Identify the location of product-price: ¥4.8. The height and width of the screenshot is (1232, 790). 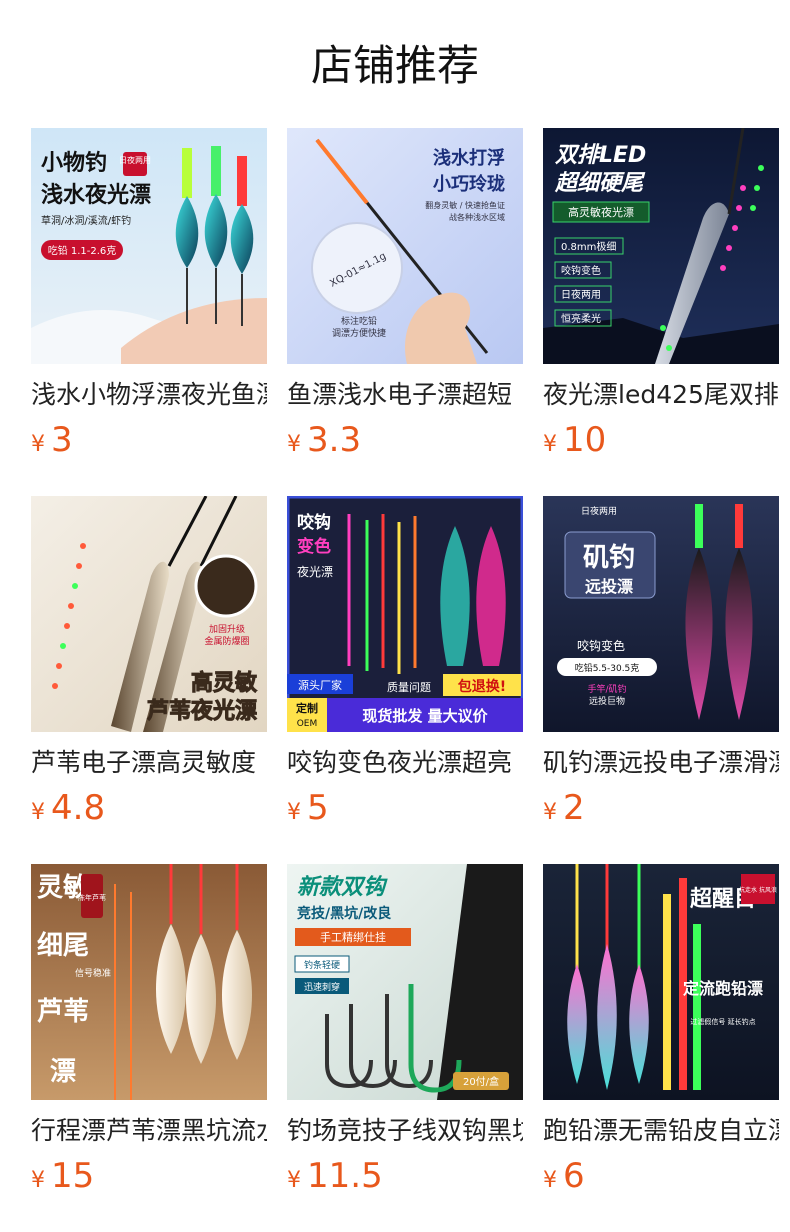
(149, 811).